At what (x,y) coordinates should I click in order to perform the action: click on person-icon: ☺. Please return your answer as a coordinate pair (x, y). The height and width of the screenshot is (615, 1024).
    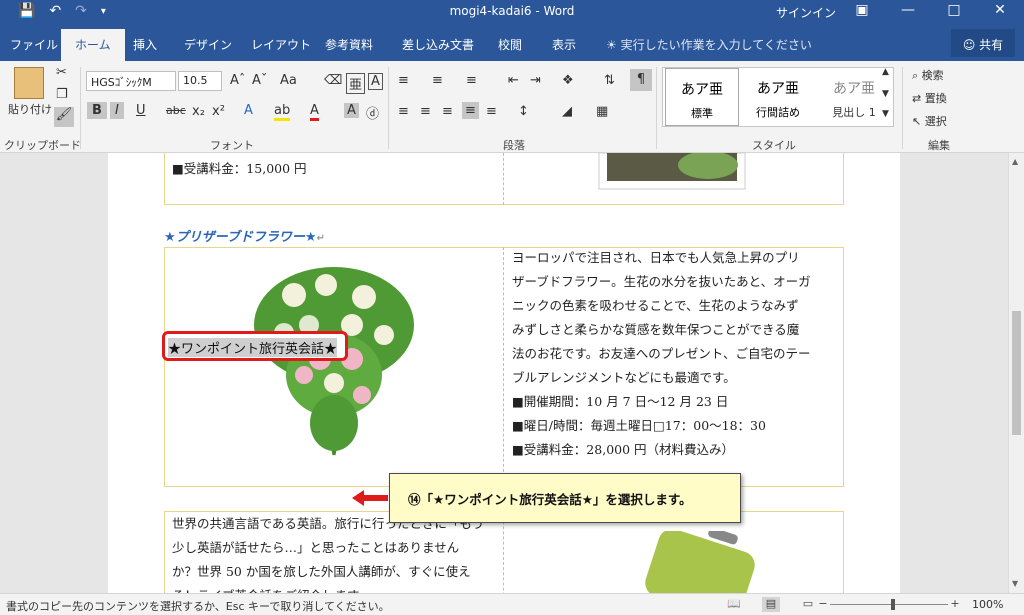
    Looking at the image, I should click on (969, 45).